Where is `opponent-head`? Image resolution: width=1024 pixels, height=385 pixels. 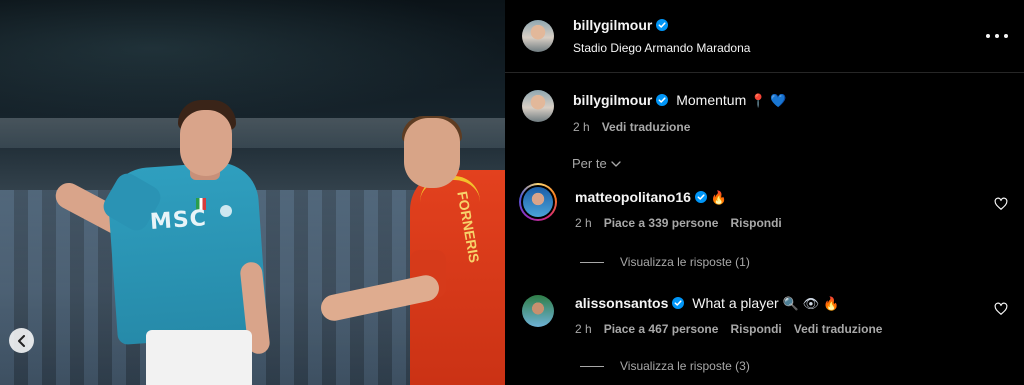 opponent-head is located at coordinates (432, 153).